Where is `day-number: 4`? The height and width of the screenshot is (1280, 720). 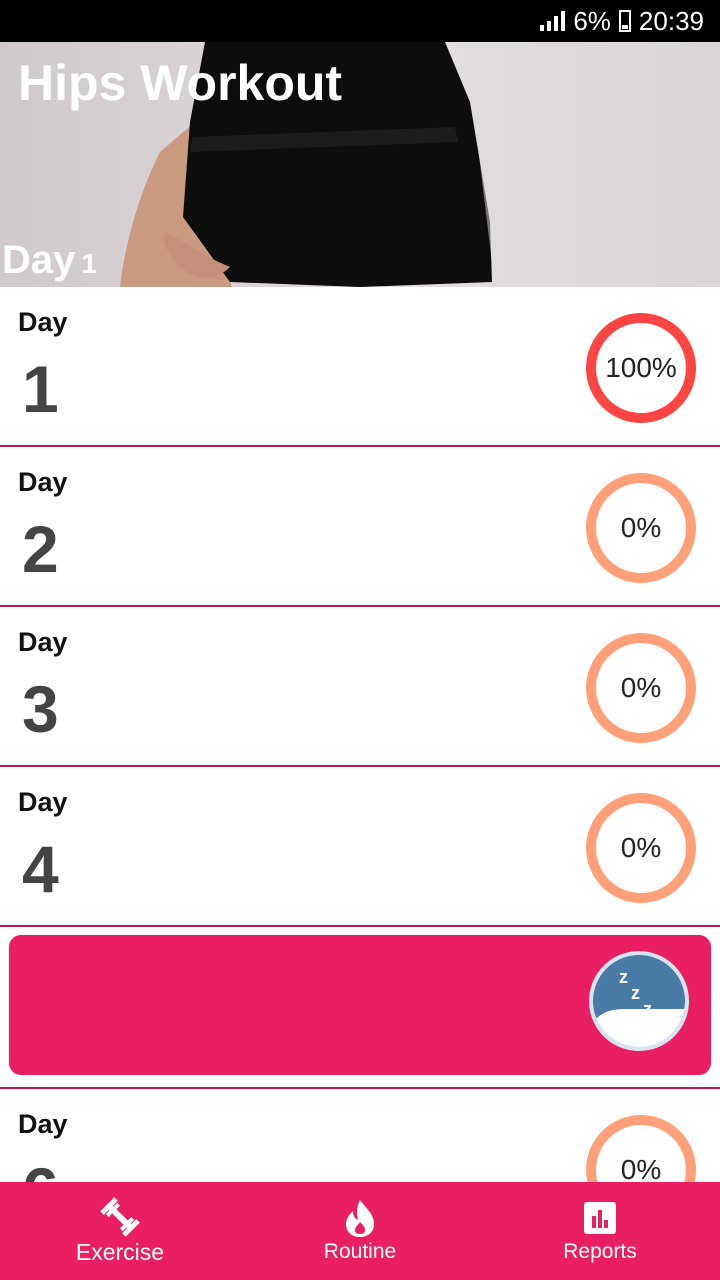 day-number: 4 is located at coordinates (40, 869).